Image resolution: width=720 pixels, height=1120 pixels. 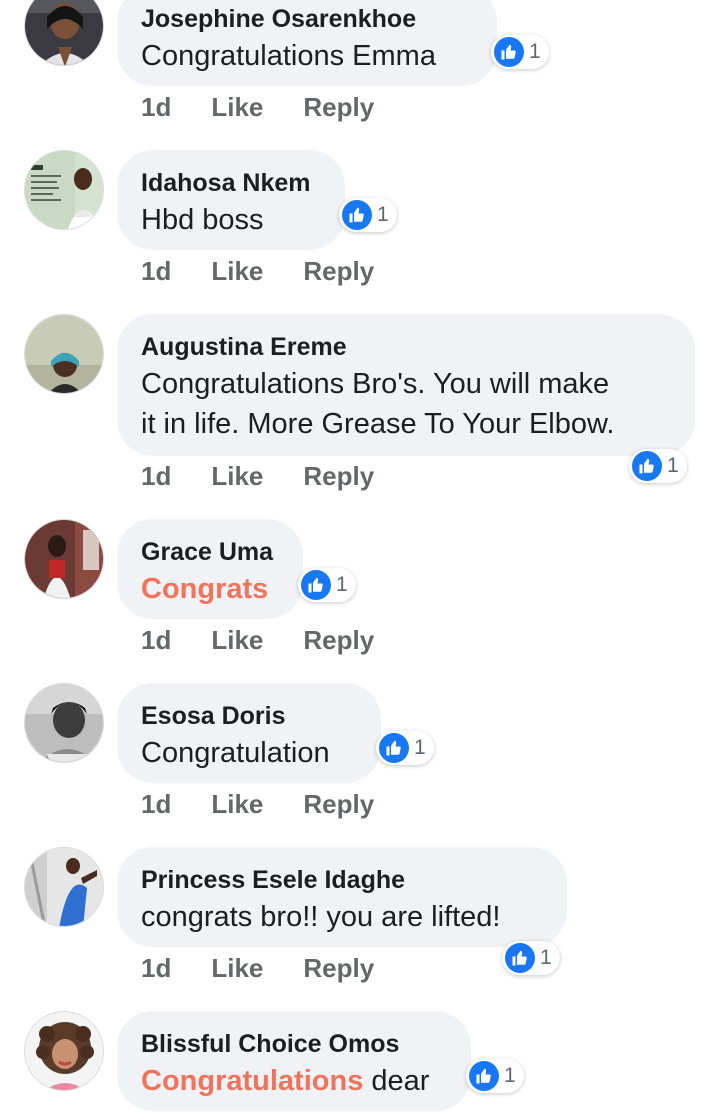 What do you see at coordinates (342, 880) in the screenshot?
I see `commenter-name: Princess Esele Idaghe` at bounding box center [342, 880].